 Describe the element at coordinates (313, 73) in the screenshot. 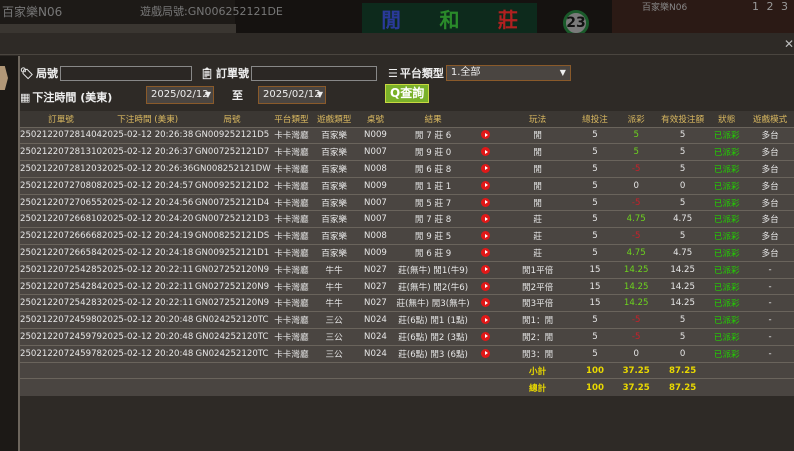

I see `order-input` at that location.